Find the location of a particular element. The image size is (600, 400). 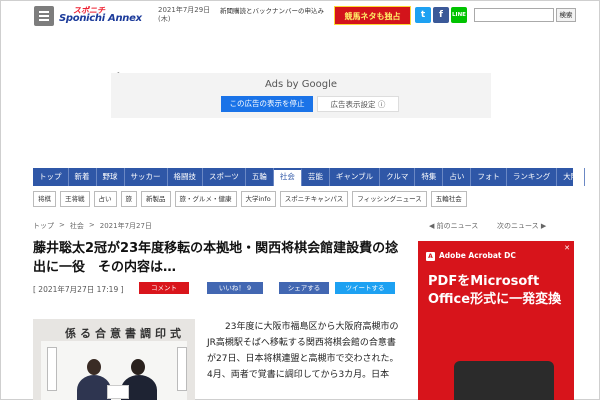

person-1-body is located at coordinates (94, 387).